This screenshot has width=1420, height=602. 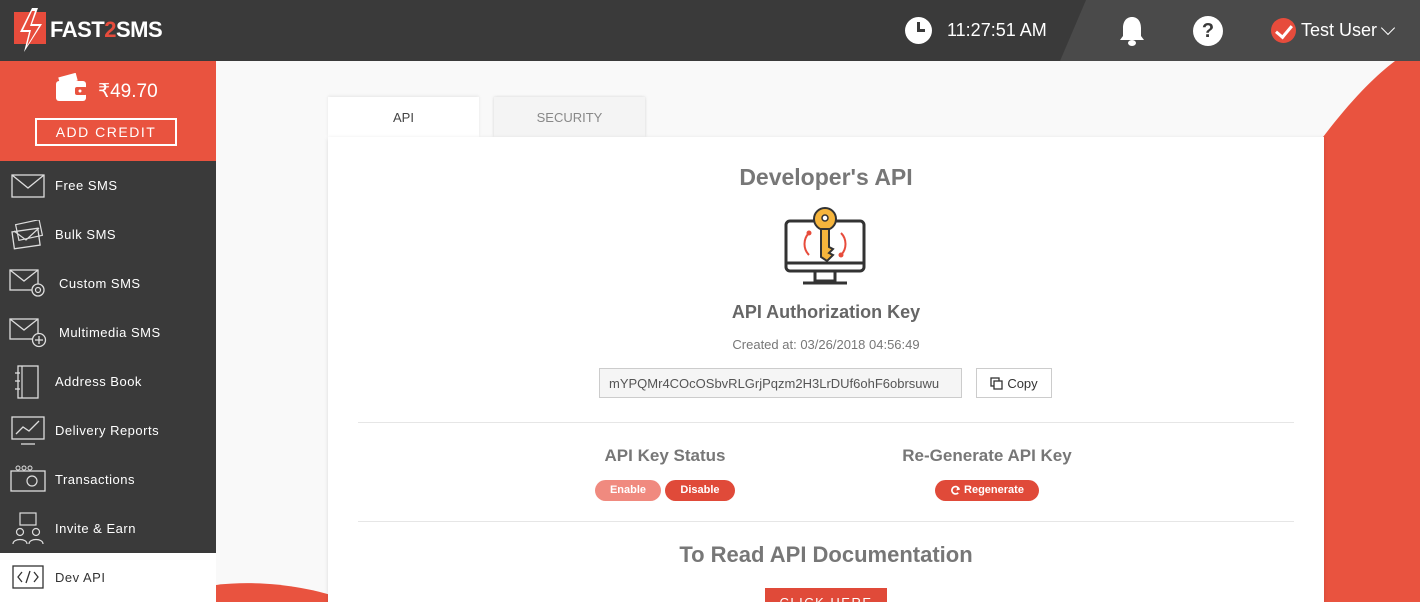 I want to click on regenerate-title: Re-Generate API Key, so click(x=987, y=455).